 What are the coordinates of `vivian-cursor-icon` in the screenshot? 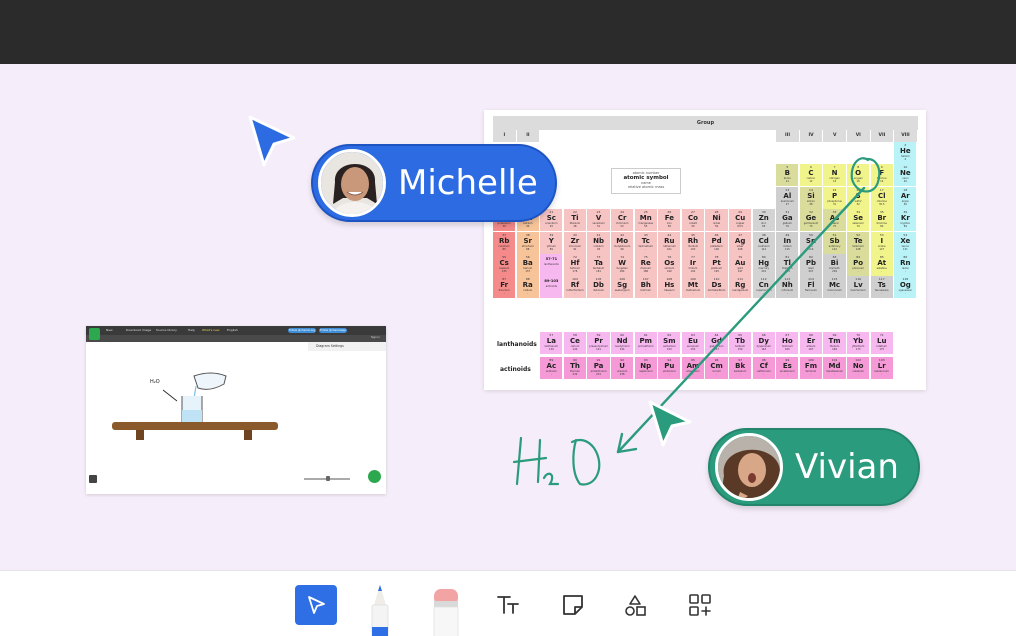 It's located at (670, 423).